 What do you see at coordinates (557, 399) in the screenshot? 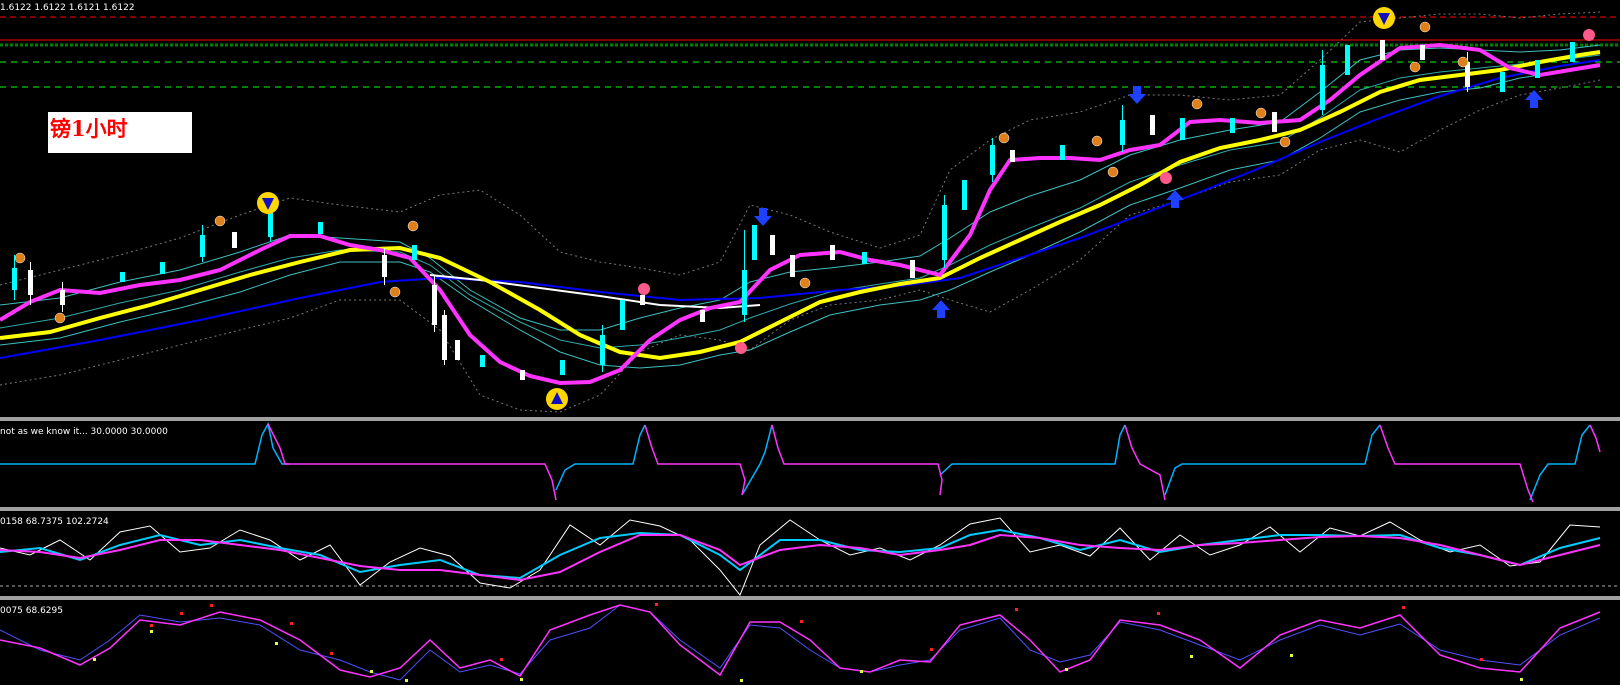
I see `arrow-up-icon` at bounding box center [557, 399].